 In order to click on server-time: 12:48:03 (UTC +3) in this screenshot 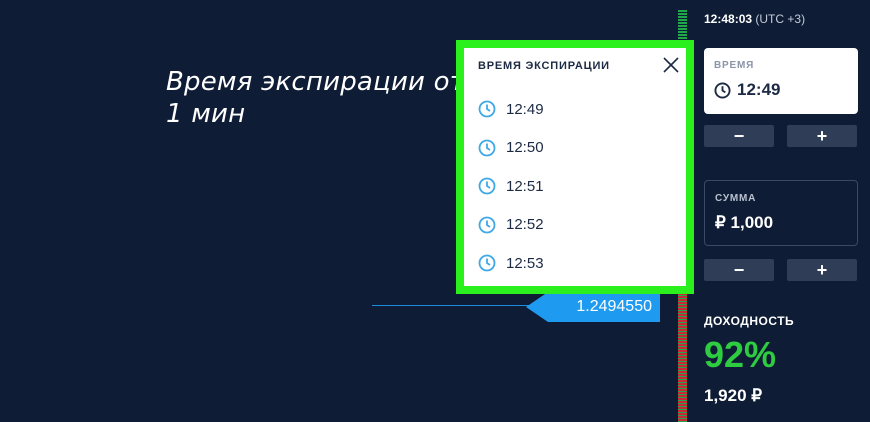, I will do `click(754, 19)`.